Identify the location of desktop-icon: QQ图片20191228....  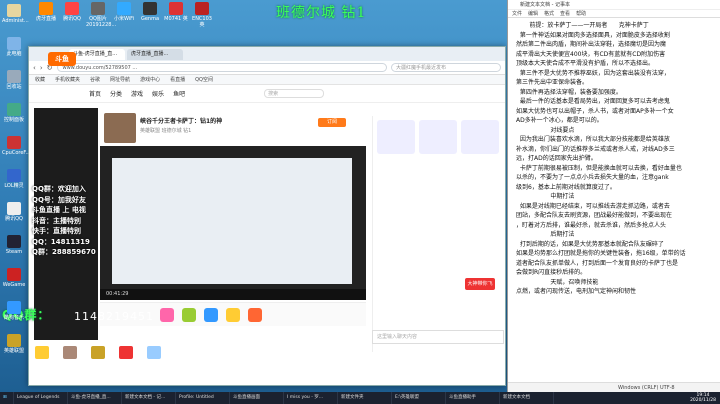
(101, 15).